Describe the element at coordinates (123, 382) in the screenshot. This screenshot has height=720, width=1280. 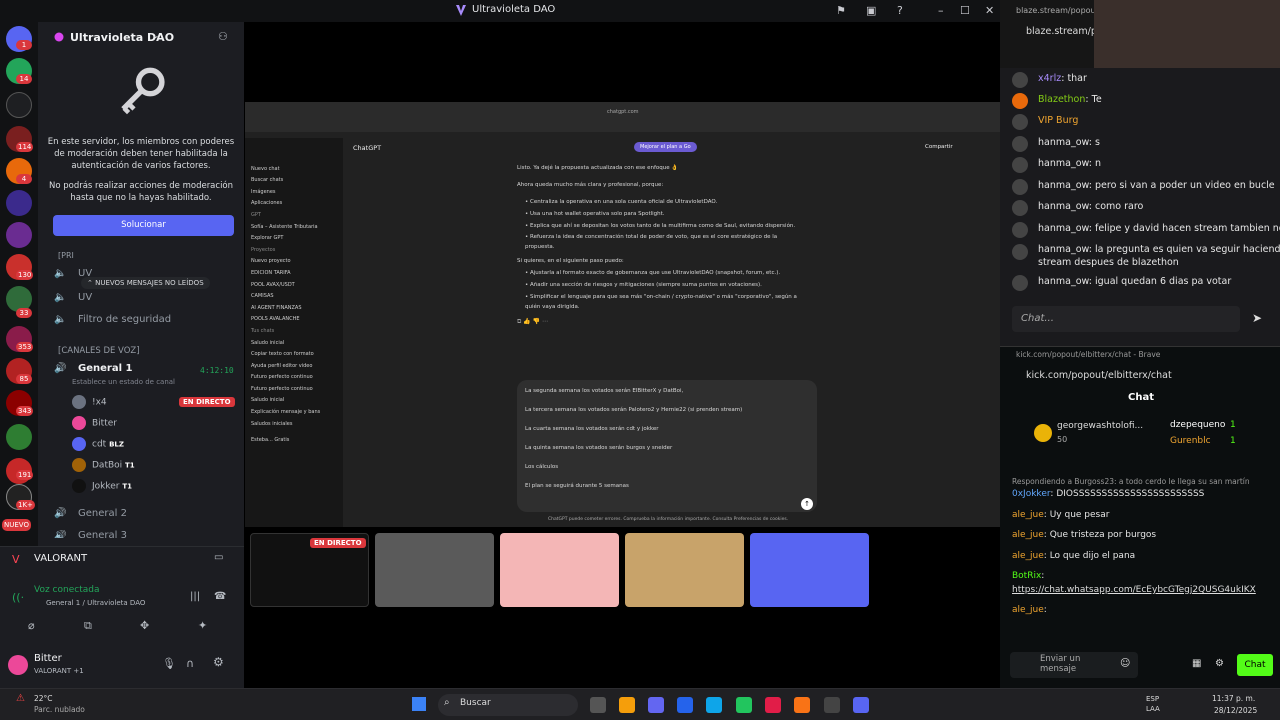
I see `channel-status-prompt: Establece un estado de canal` at that location.